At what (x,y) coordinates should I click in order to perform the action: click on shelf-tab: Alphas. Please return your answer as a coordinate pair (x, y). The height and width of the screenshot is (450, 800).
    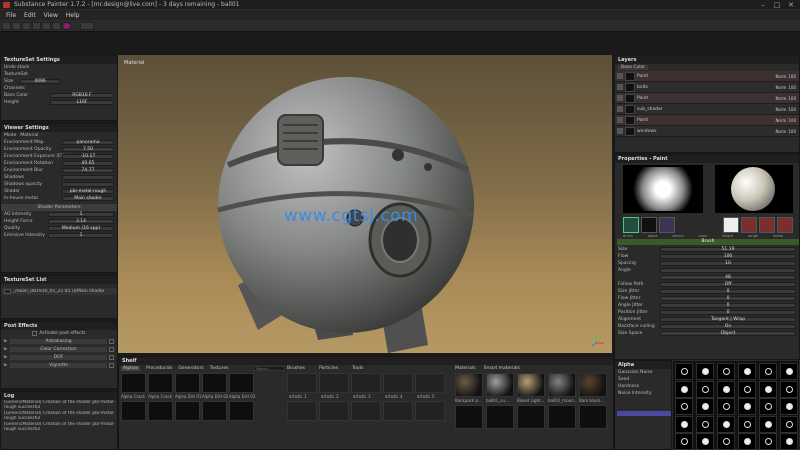
    Looking at the image, I should click on (131, 368).